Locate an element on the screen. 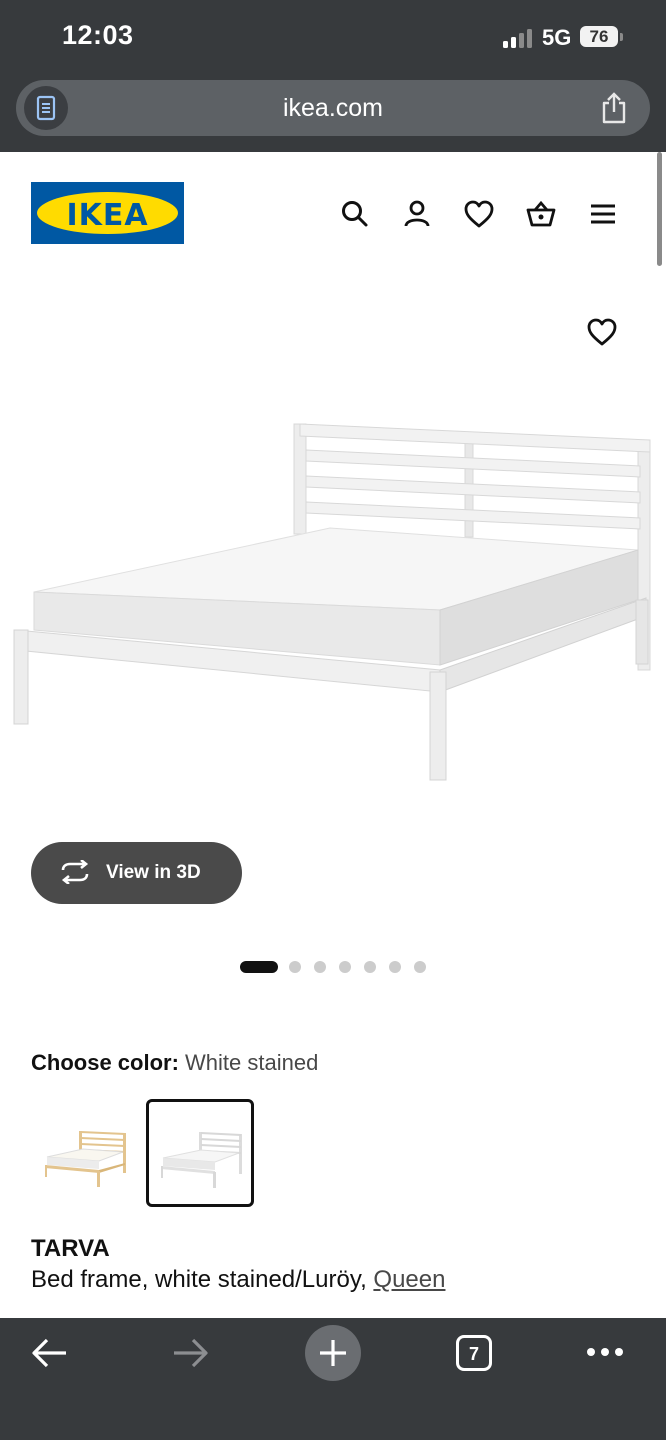 The width and height of the screenshot is (666, 1440). url-text: ikea.com is located at coordinates (333, 108).